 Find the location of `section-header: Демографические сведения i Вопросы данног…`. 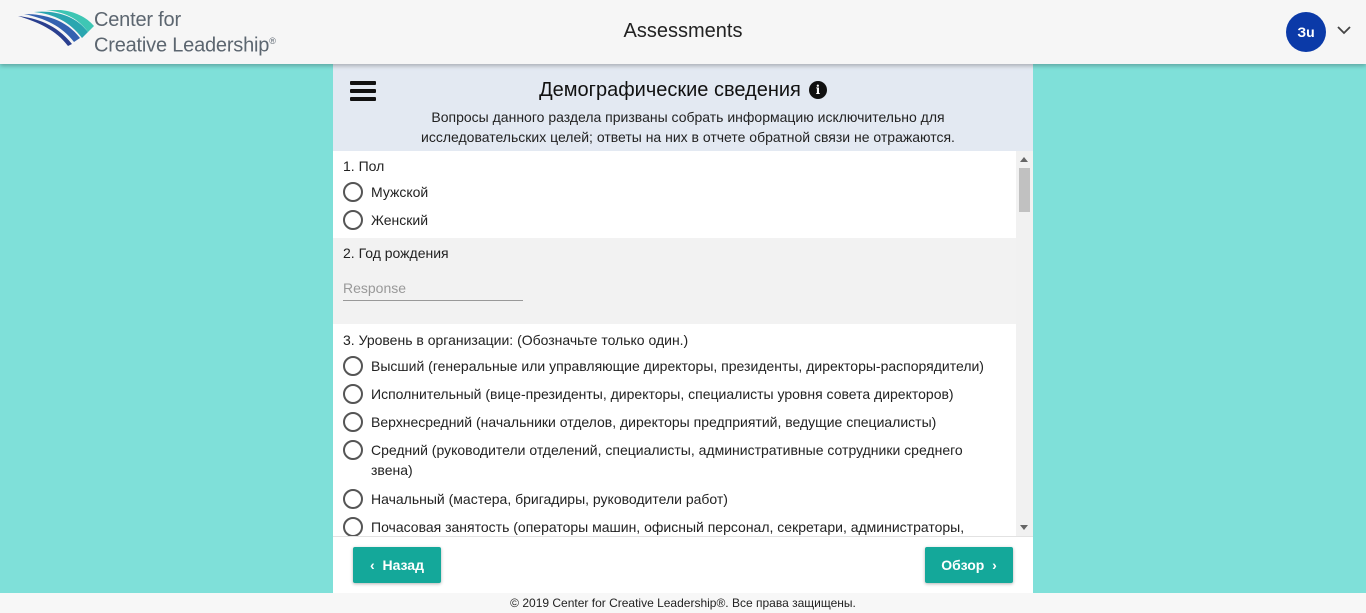

section-header: Демографические сведения i Вопросы данног… is located at coordinates (683, 107).